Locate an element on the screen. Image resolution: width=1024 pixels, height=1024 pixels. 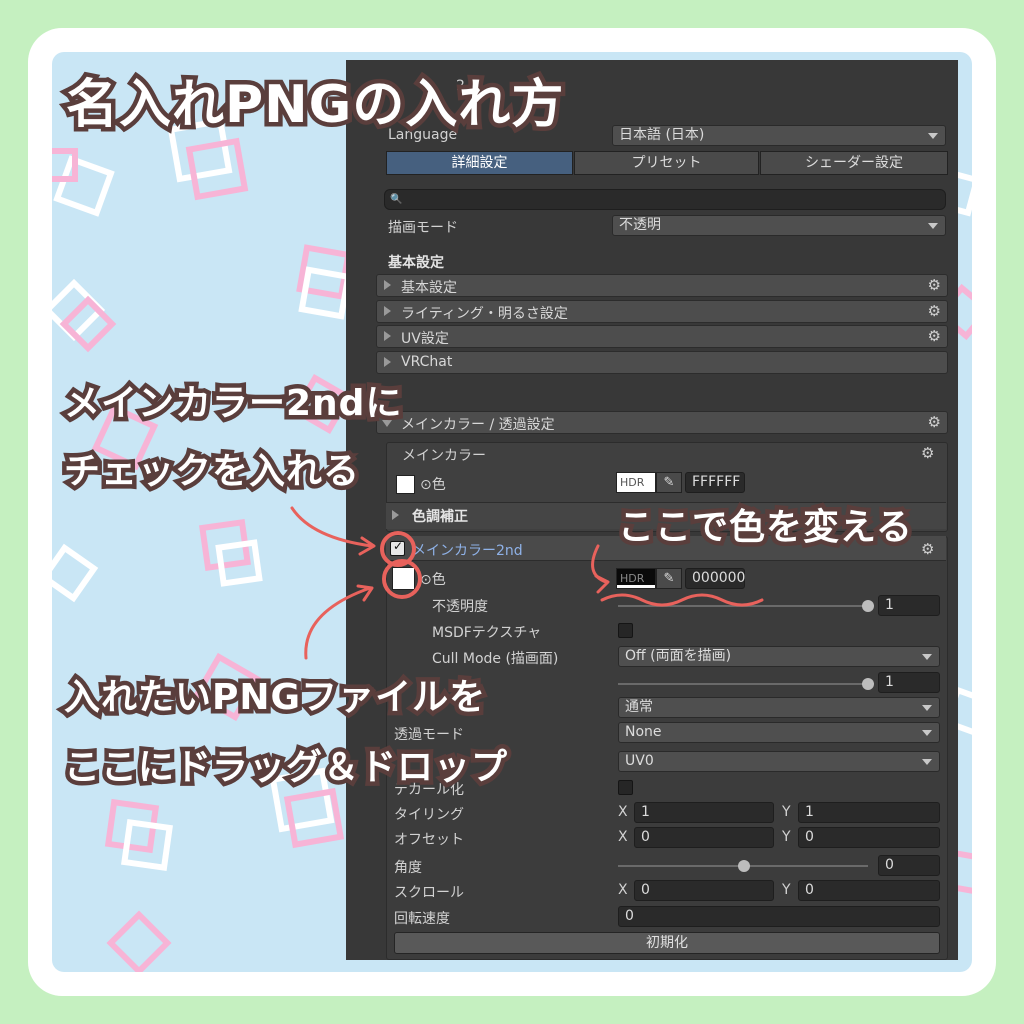
main-color-subheader: メインカラー is located at coordinates (444, 456).